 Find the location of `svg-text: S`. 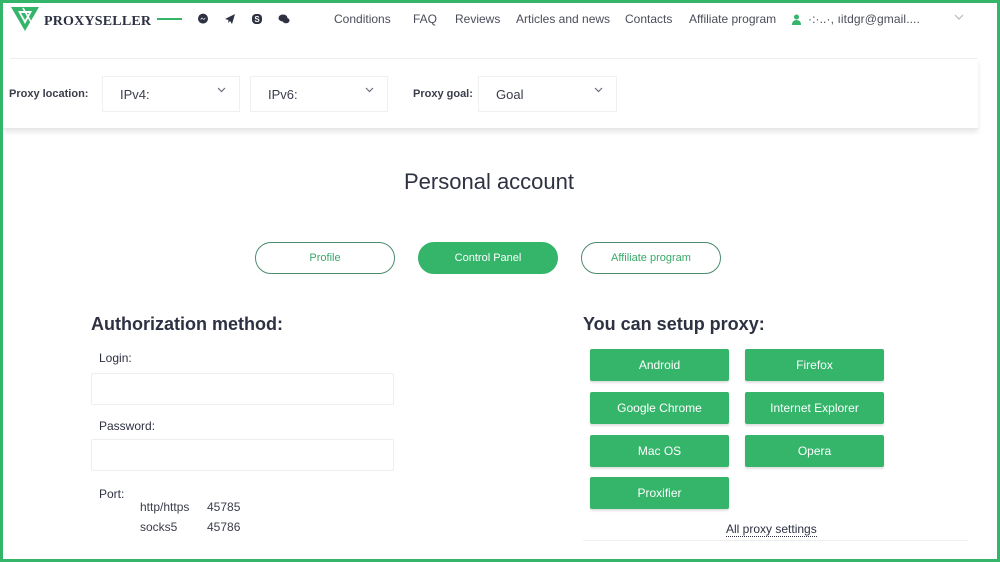

svg-text: S is located at coordinates (257, 19).